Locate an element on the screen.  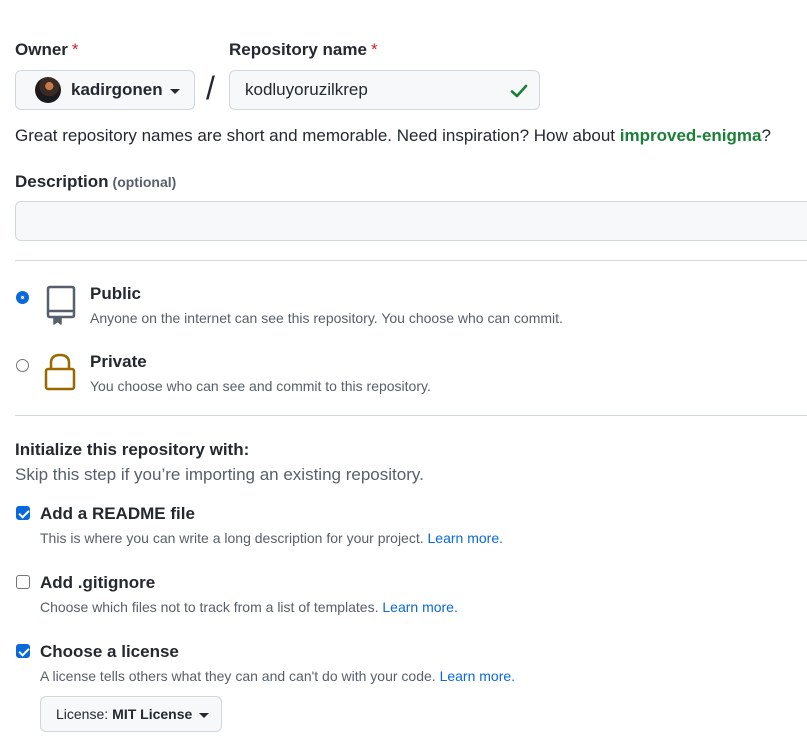
check-icon is located at coordinates (519, 91).